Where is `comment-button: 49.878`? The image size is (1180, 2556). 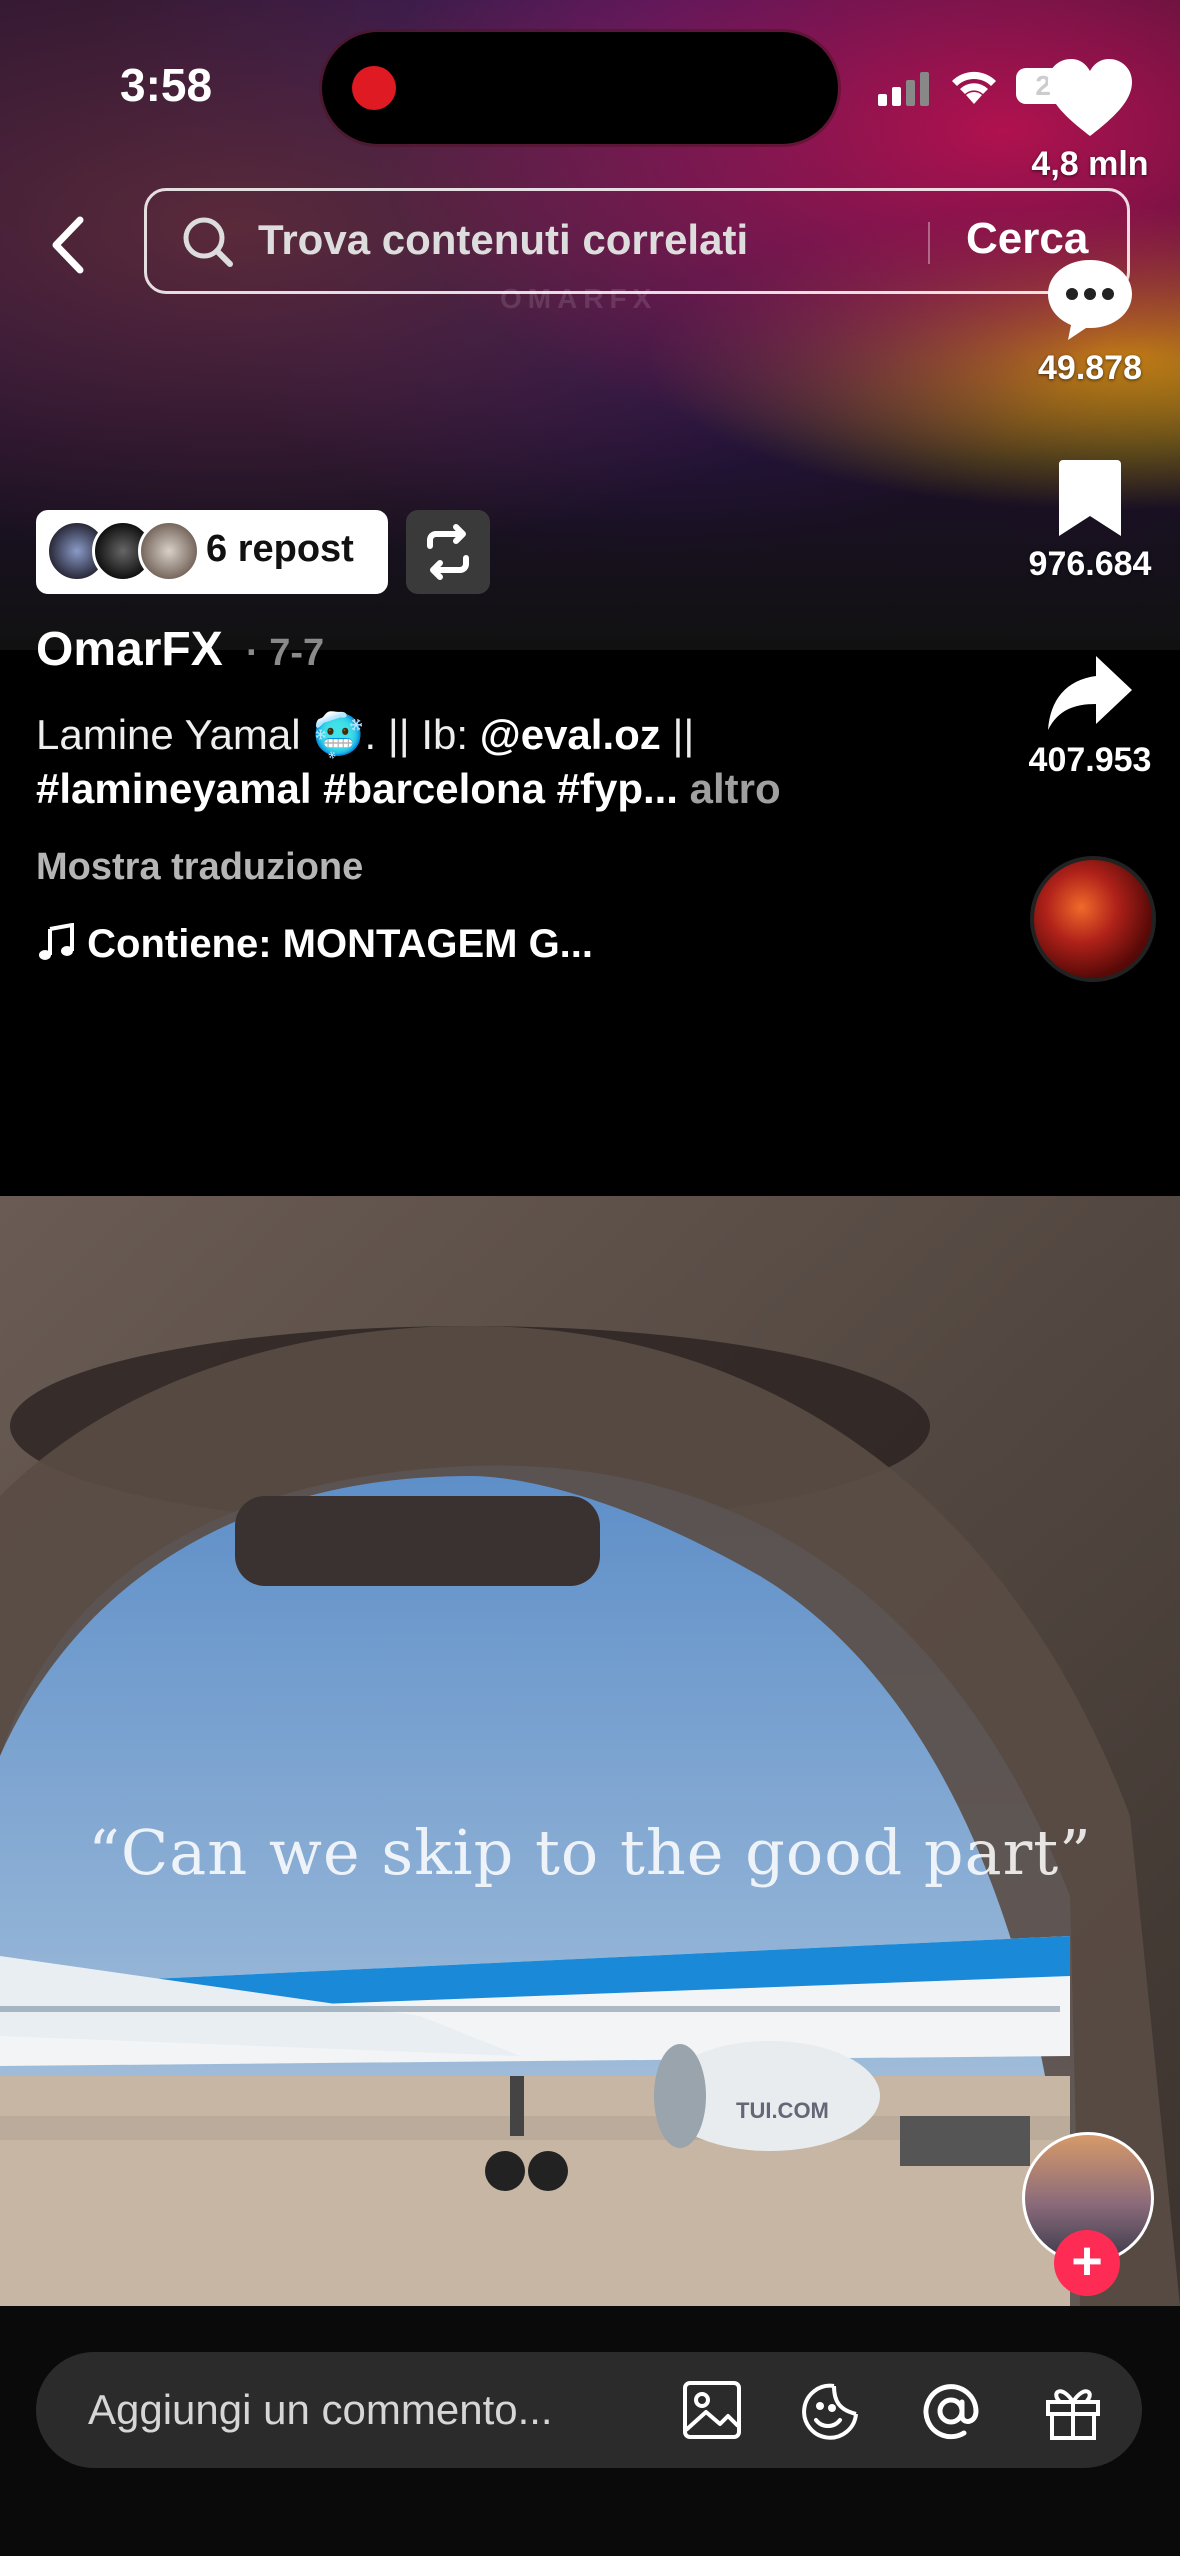
comment-button: 49.878 is located at coordinates (1085, 322).